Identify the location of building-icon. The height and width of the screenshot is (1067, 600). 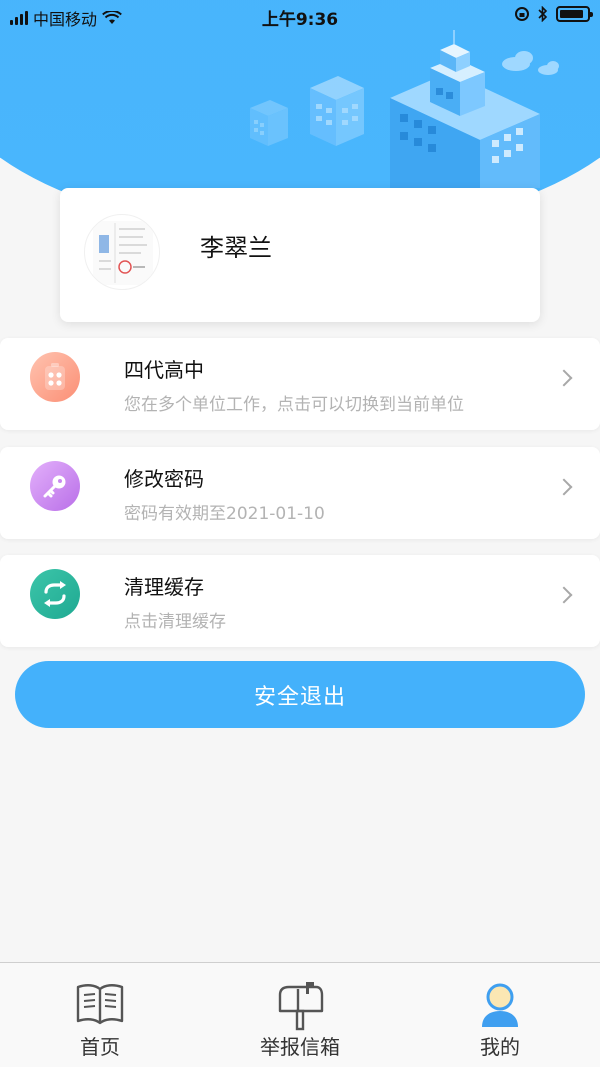
(55, 377).